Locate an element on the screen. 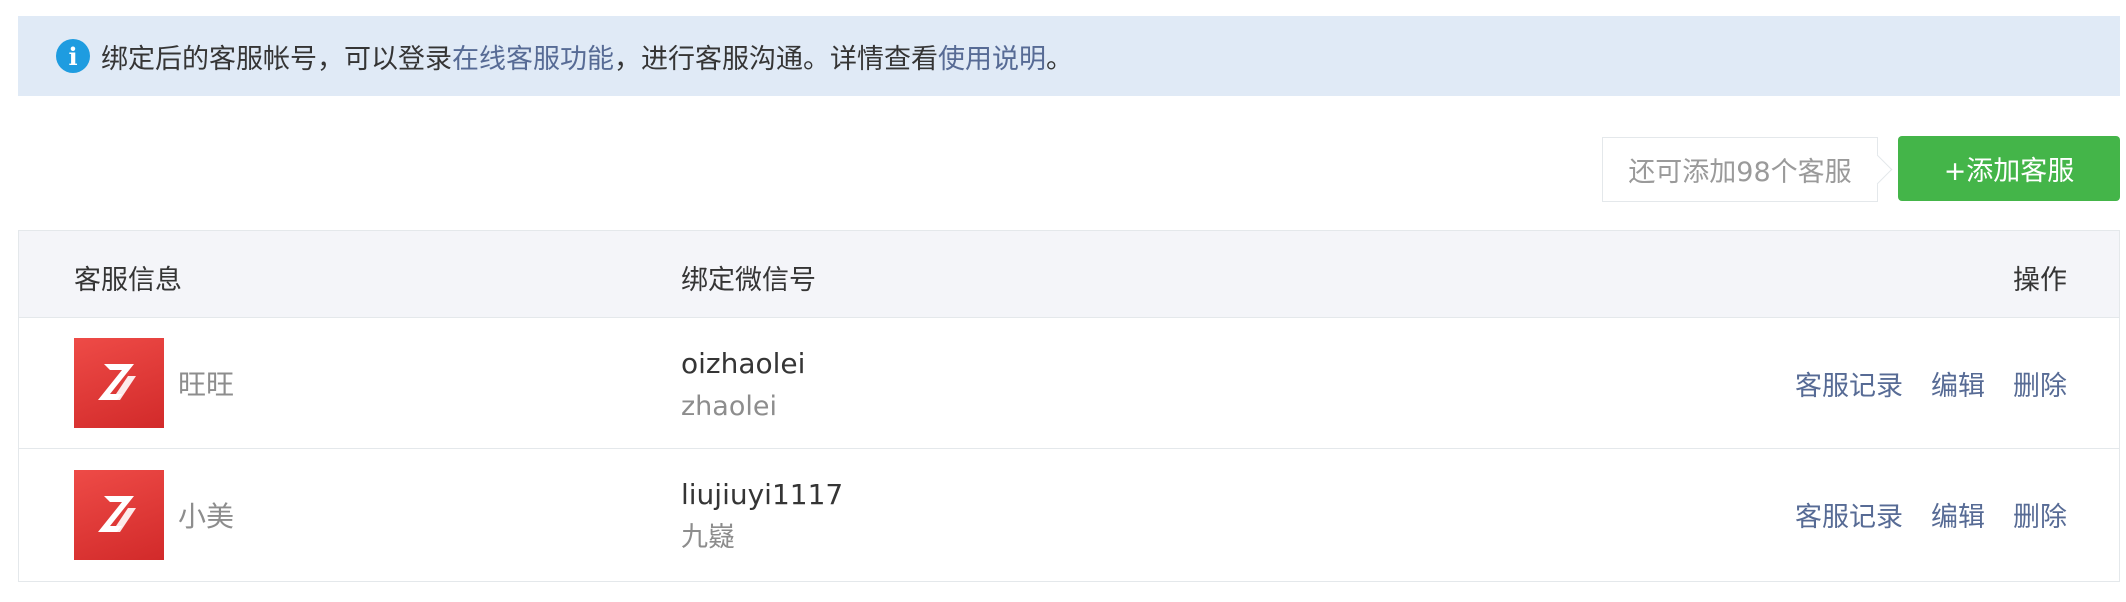 The image size is (2126, 602). wechat-nickname: 九嶷 is located at coordinates (708, 537).